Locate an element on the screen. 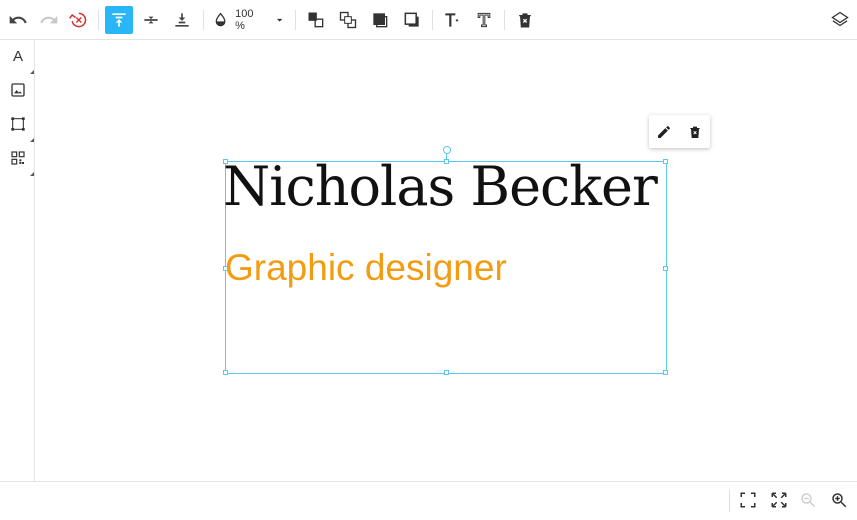 Image resolution: width=857 pixels, height=520 pixels. shape-tool-button is located at coordinates (19, 126).